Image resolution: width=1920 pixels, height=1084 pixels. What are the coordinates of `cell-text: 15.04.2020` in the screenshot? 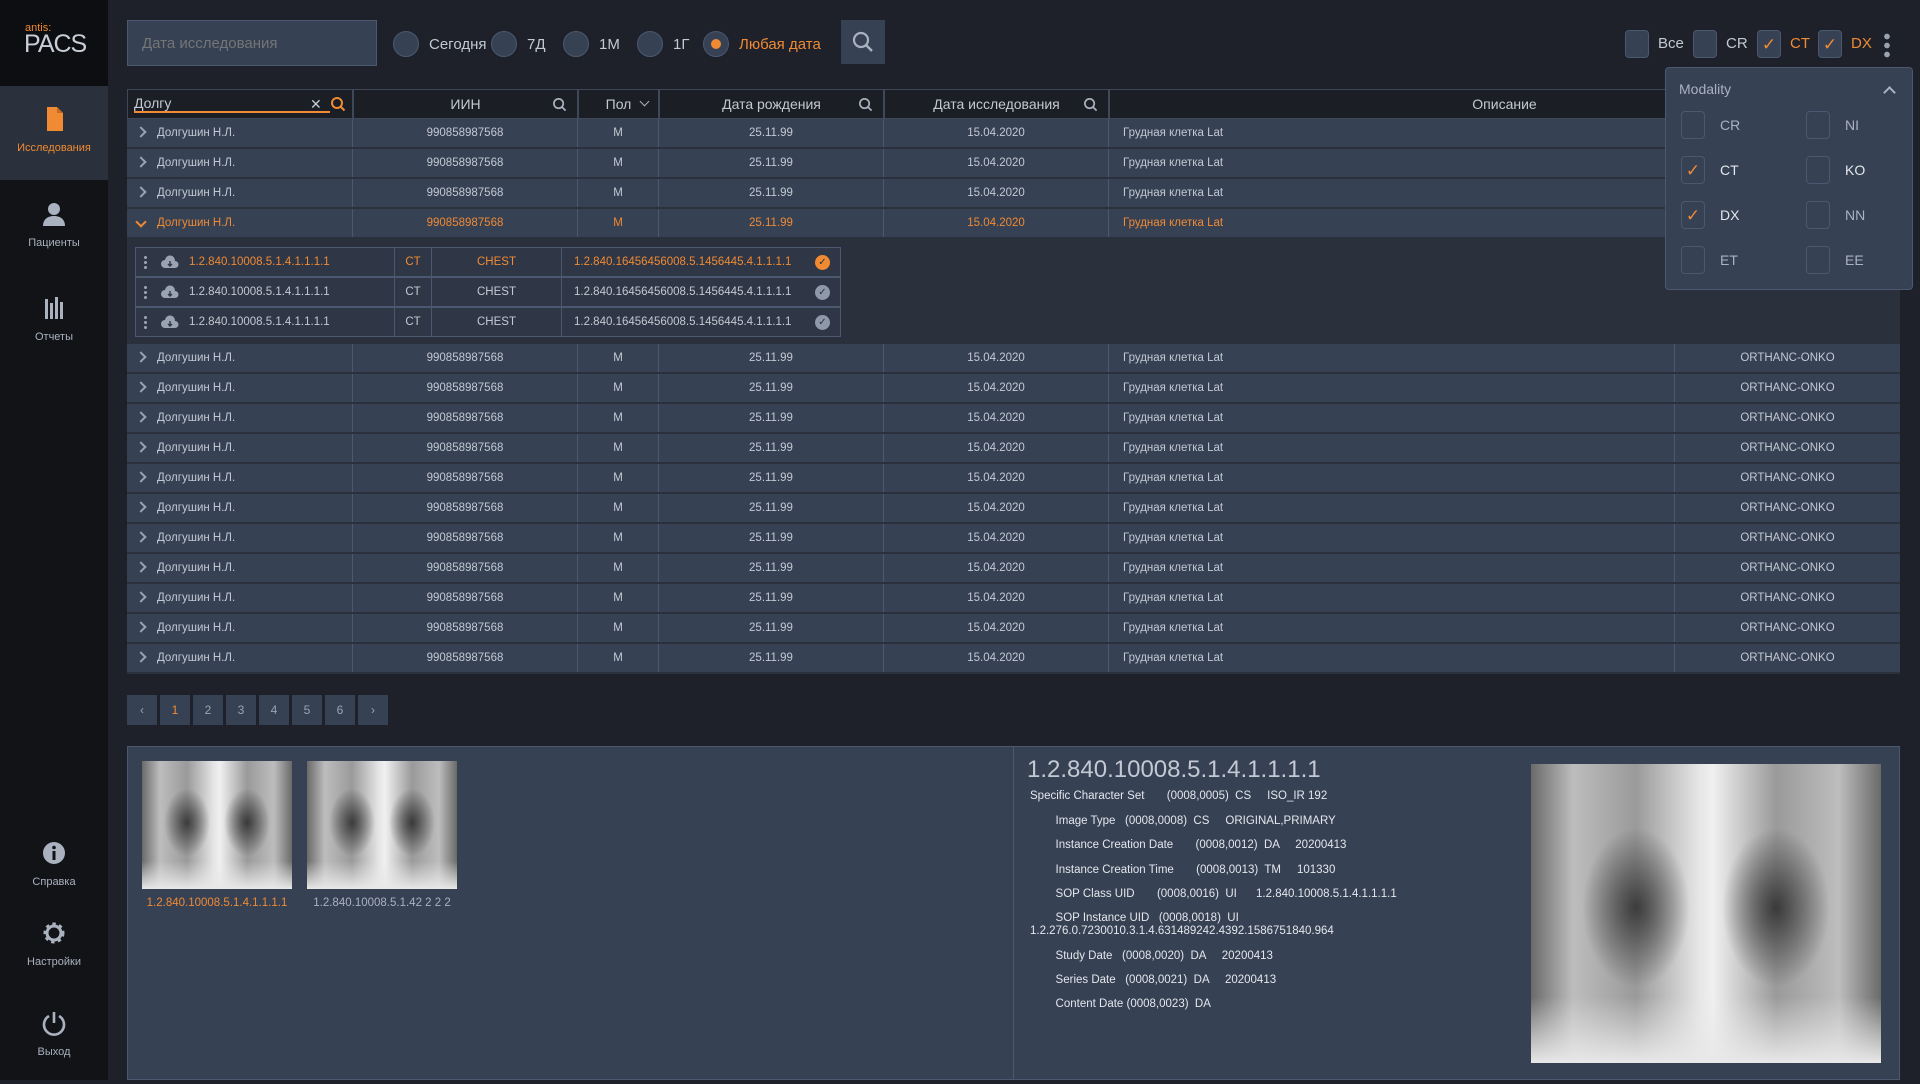 It's located at (996, 478).